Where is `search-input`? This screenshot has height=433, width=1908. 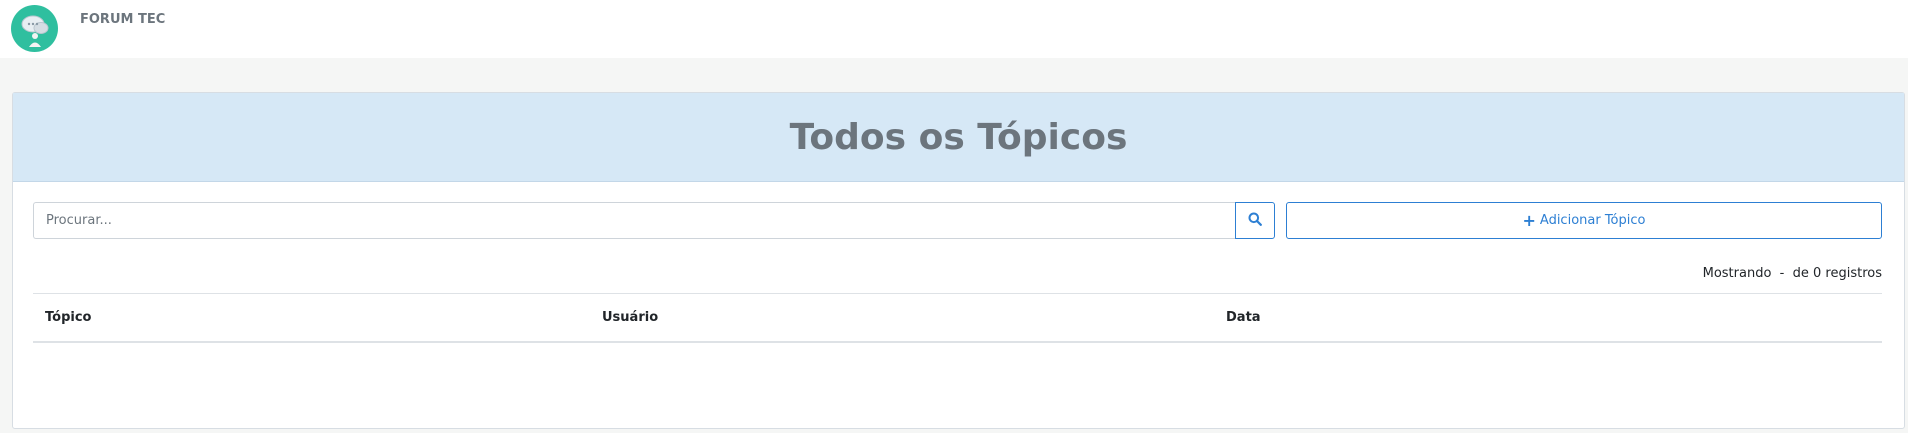
search-input is located at coordinates (634, 220).